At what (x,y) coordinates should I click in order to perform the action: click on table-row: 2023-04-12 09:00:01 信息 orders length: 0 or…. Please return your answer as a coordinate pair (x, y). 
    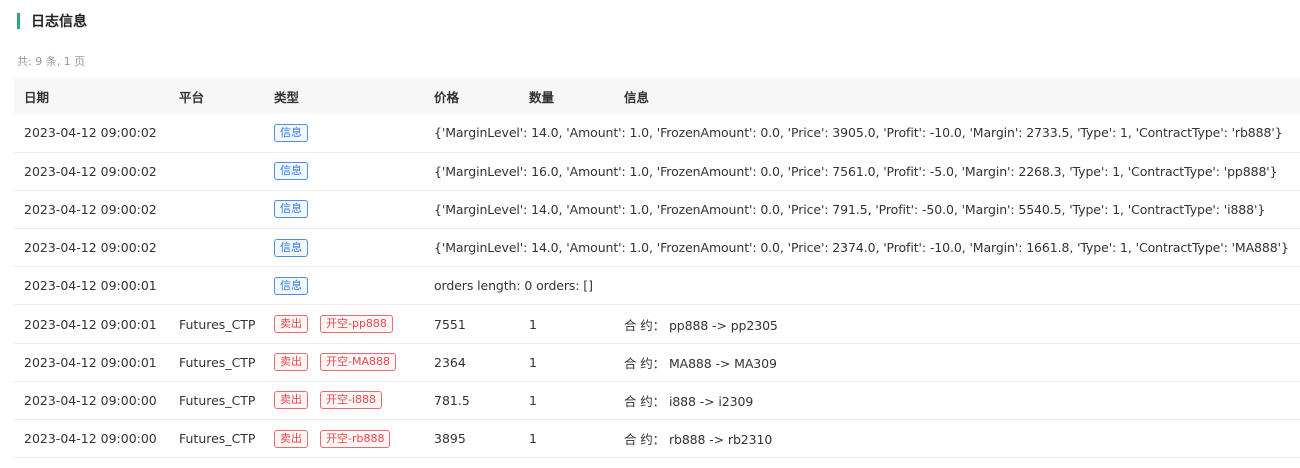
    Looking at the image, I should click on (657, 286).